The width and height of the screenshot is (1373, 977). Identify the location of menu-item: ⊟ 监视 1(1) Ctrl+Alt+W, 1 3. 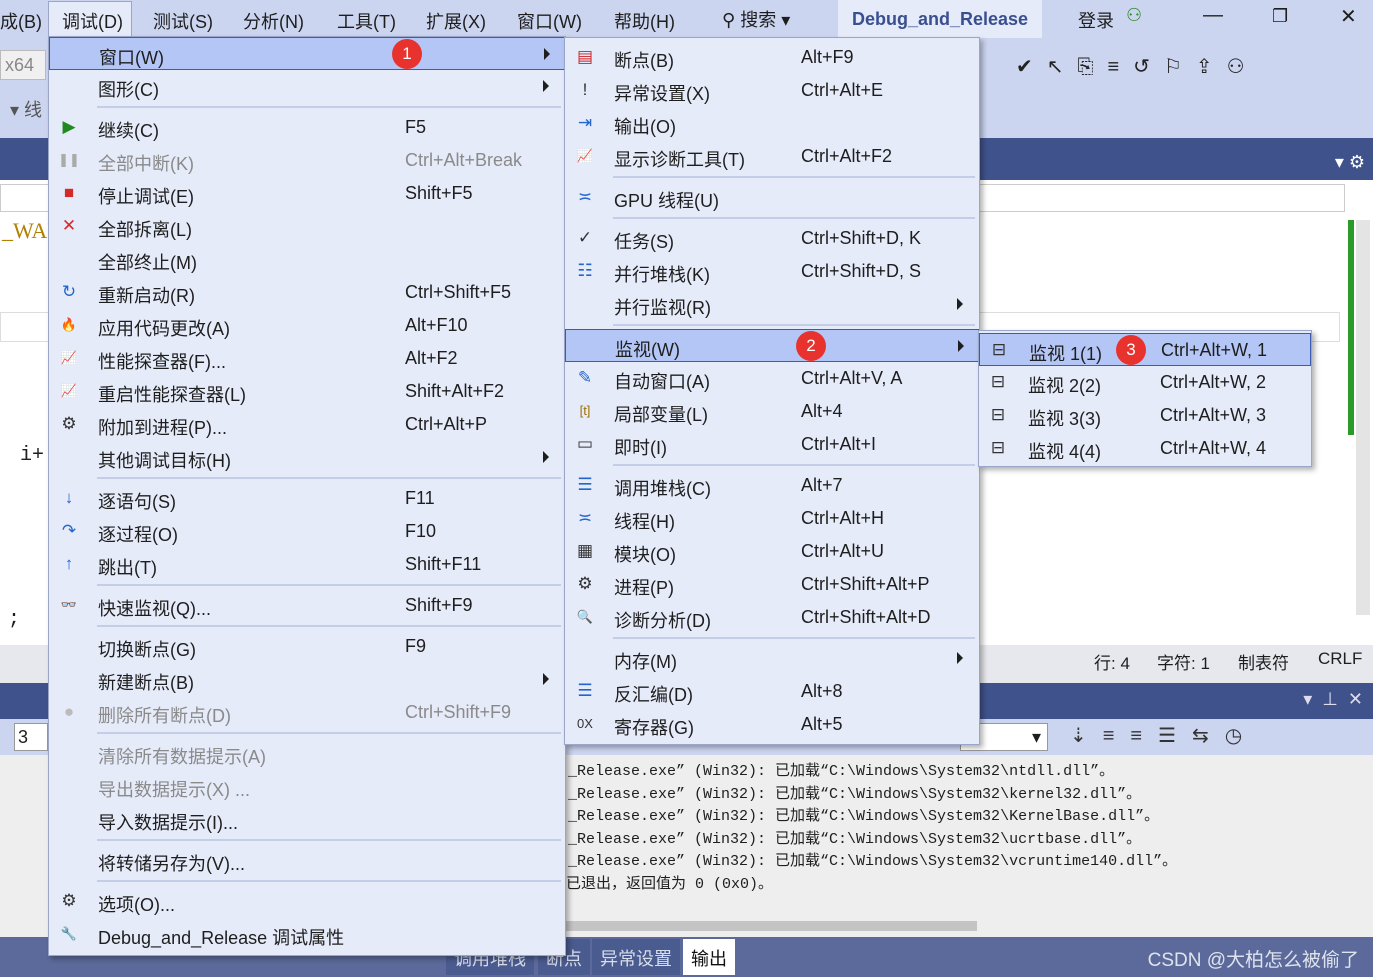
(1145, 349).